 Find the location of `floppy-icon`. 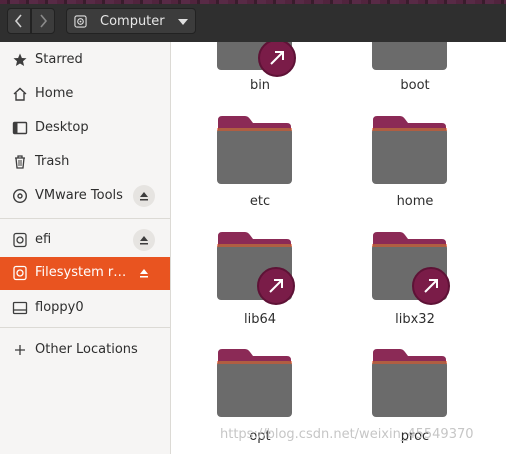

floppy-icon is located at coordinates (20, 308).